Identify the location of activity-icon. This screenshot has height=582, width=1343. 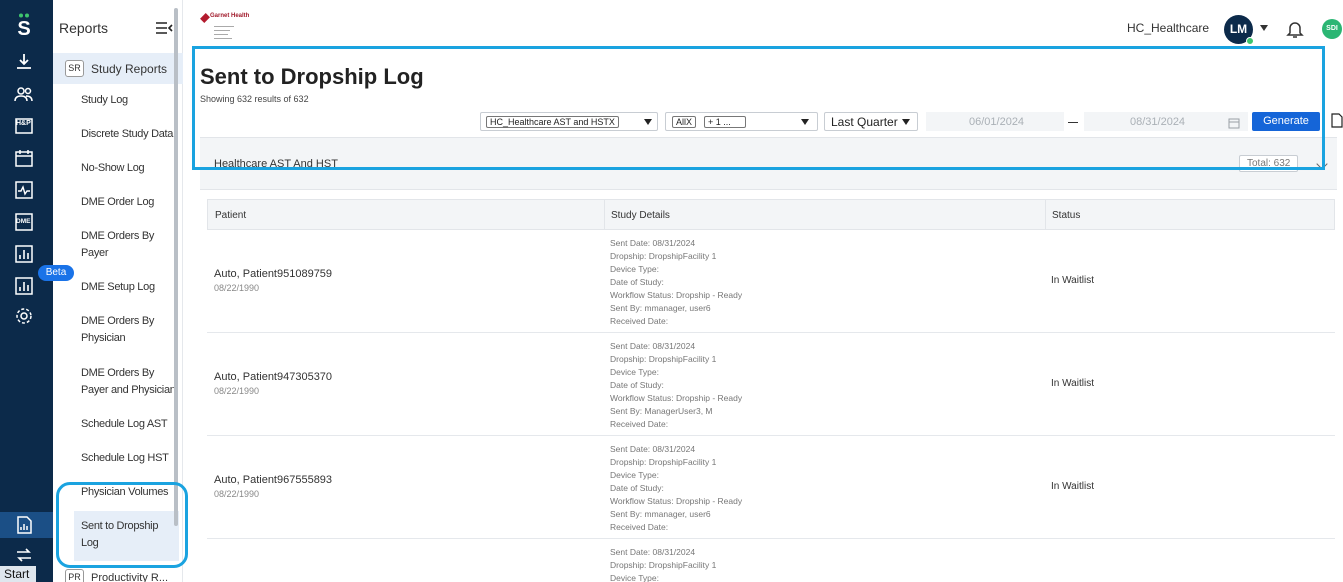
(24, 190).